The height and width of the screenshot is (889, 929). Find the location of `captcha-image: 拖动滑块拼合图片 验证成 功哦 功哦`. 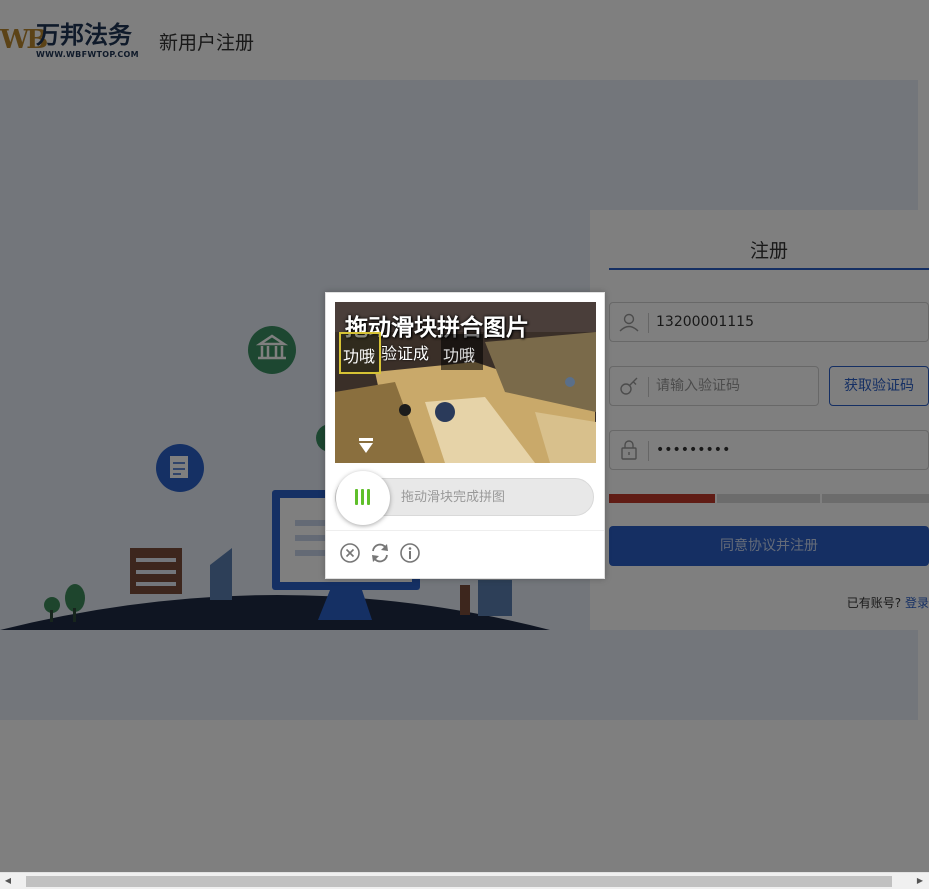

captcha-image: 拖动滑块拼合图片 验证成 功哦 功哦 is located at coordinates (465, 382).